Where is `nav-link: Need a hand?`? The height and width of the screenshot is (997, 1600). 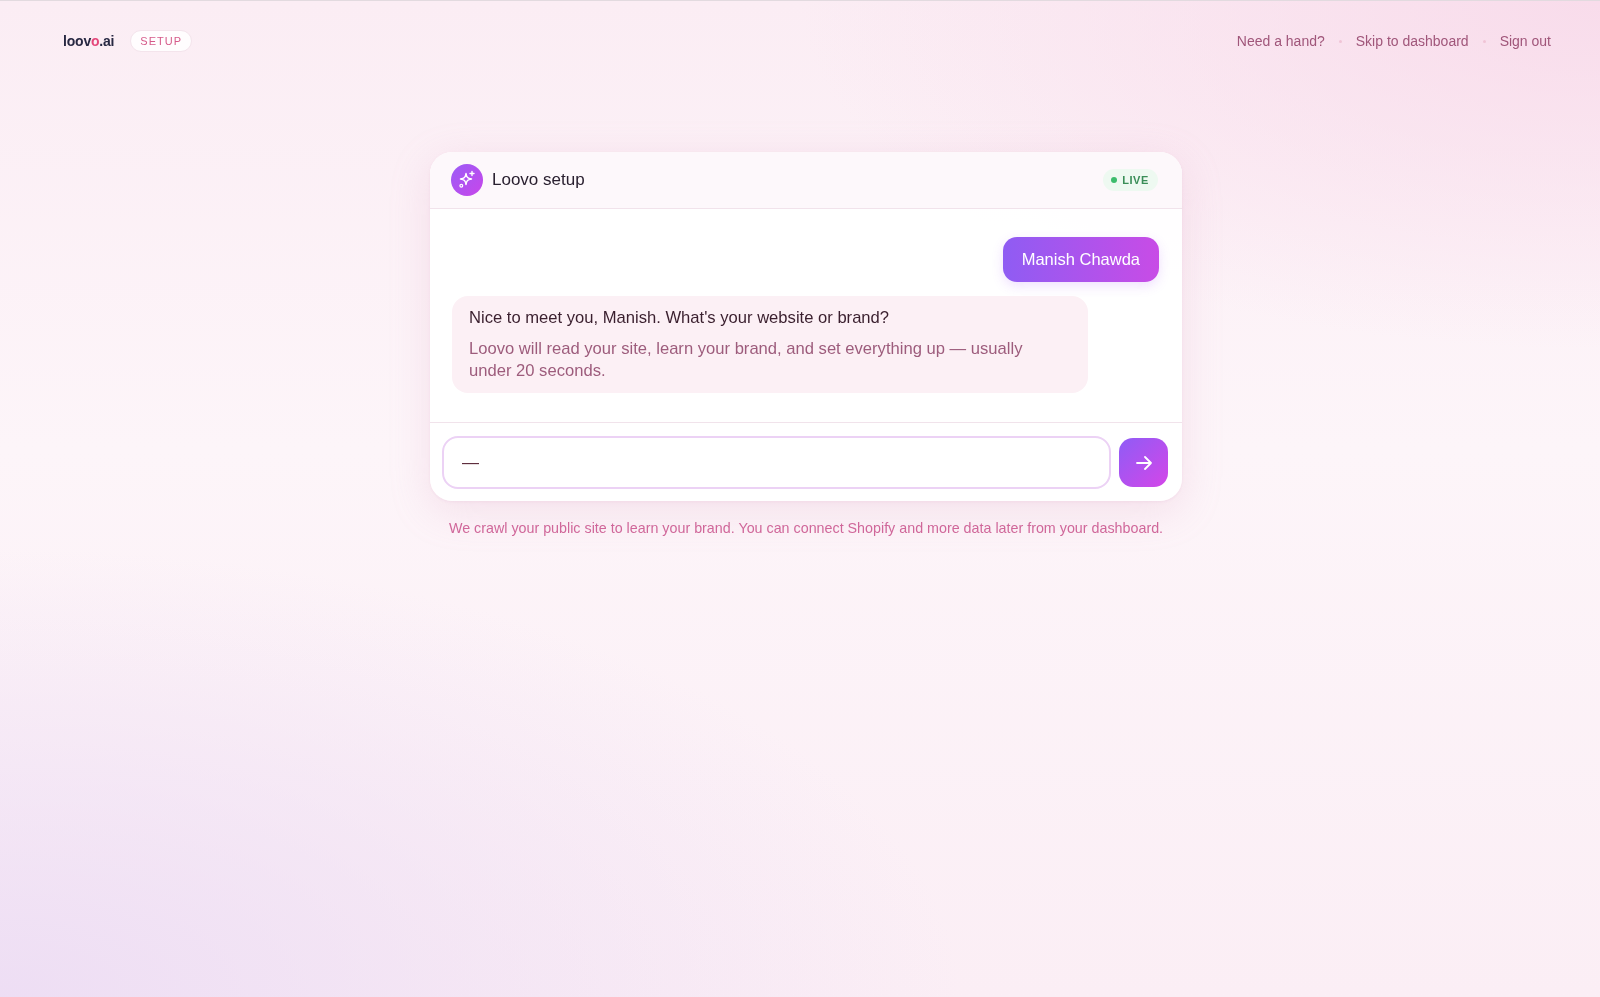 nav-link: Need a hand? is located at coordinates (1280, 41).